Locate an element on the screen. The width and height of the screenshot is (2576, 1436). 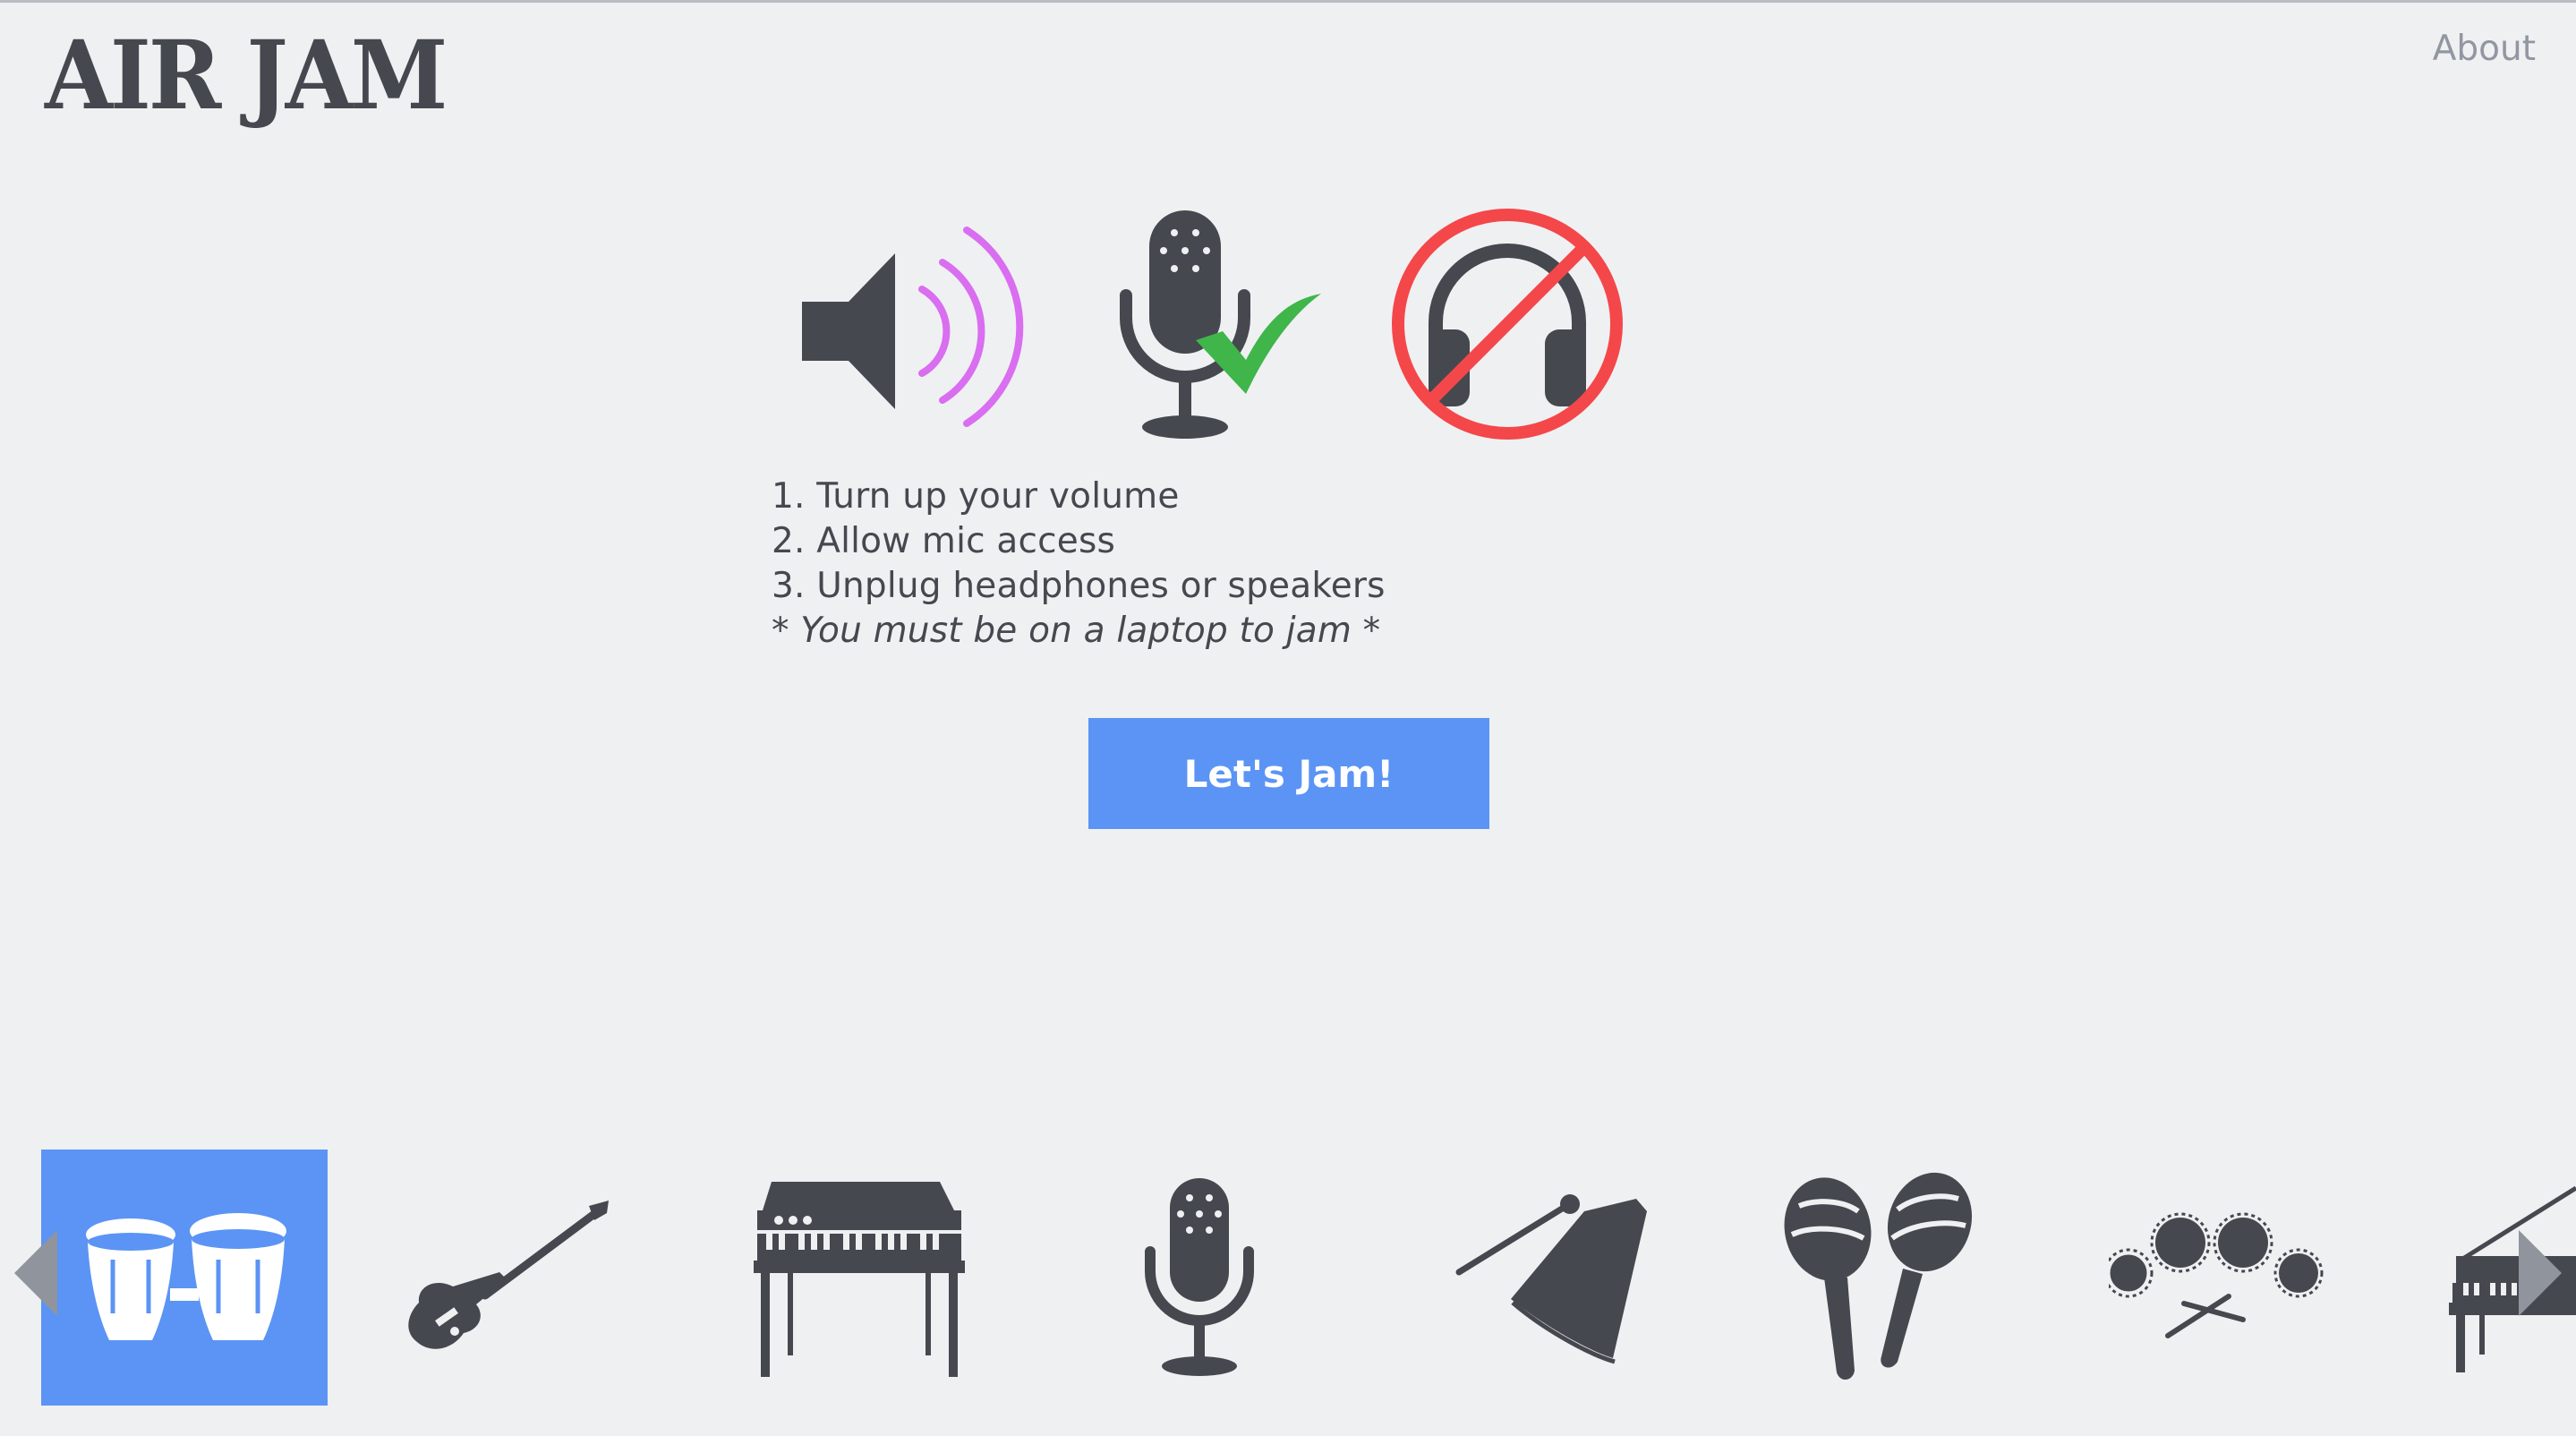
electric-guitar-icon is located at coordinates (508, 1275).